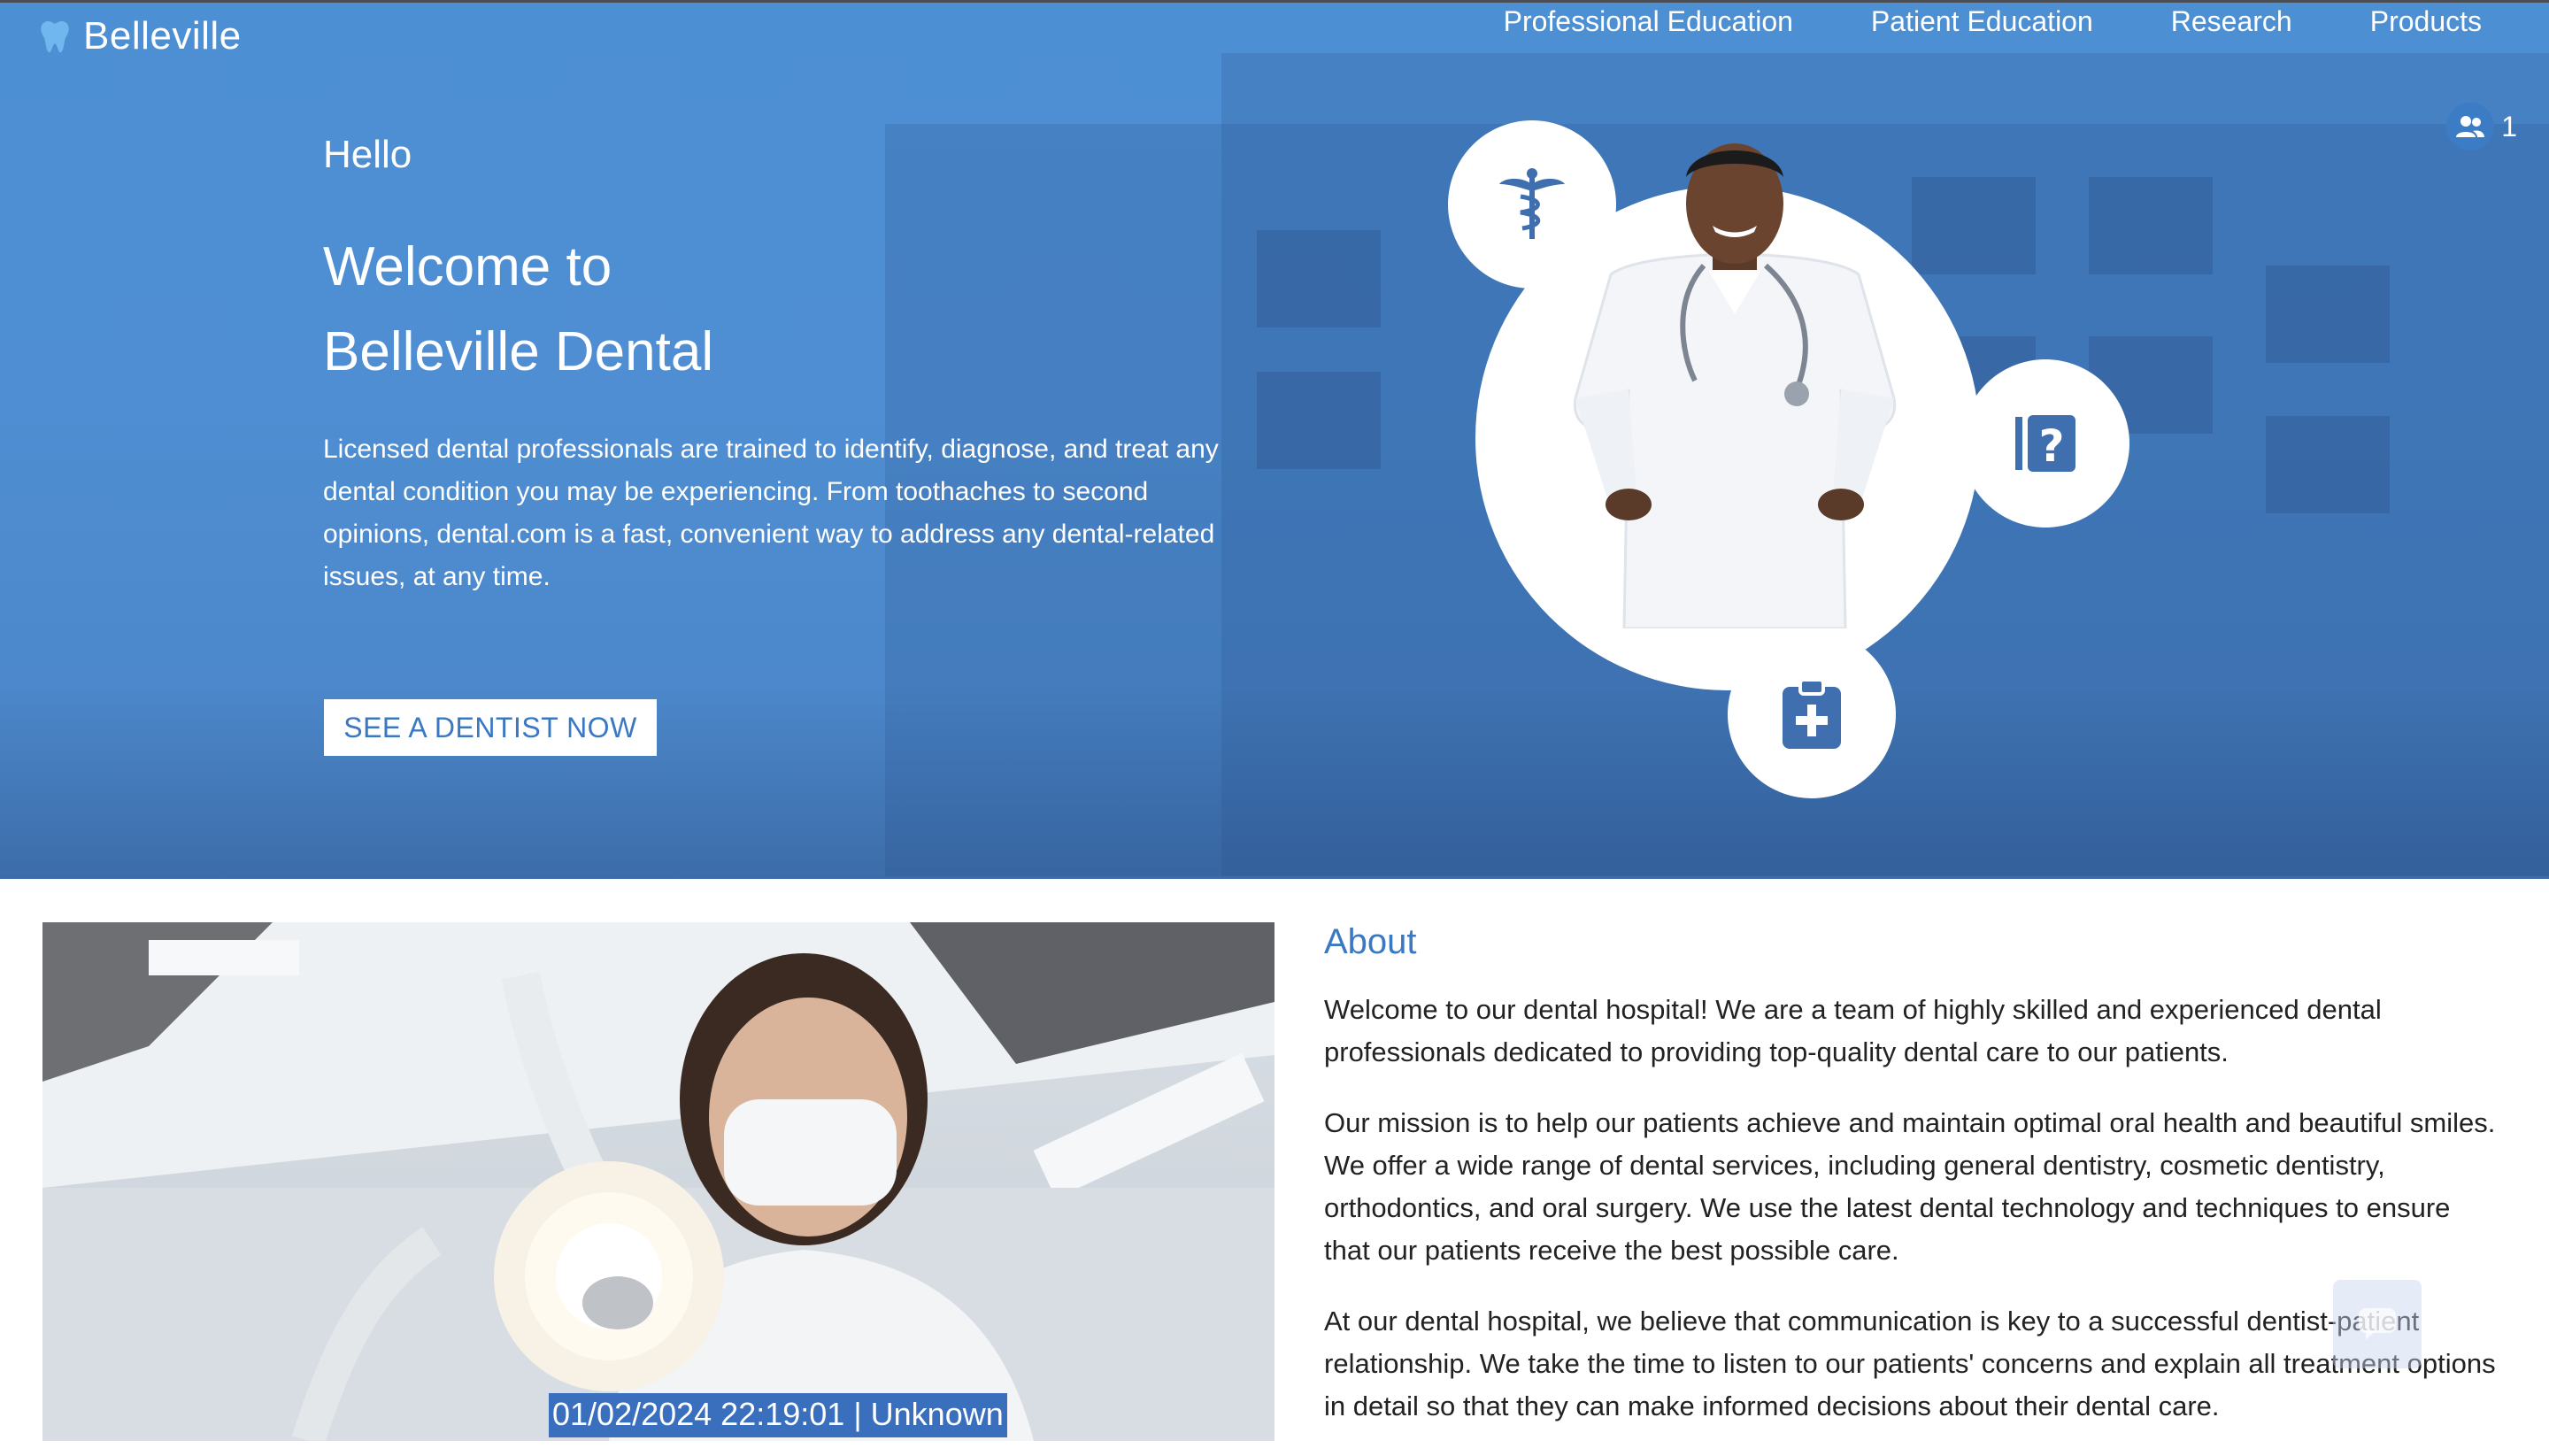 The width and height of the screenshot is (2549, 1456). What do you see at coordinates (368, 154) in the screenshot?
I see `hero-greeting: Hello` at bounding box center [368, 154].